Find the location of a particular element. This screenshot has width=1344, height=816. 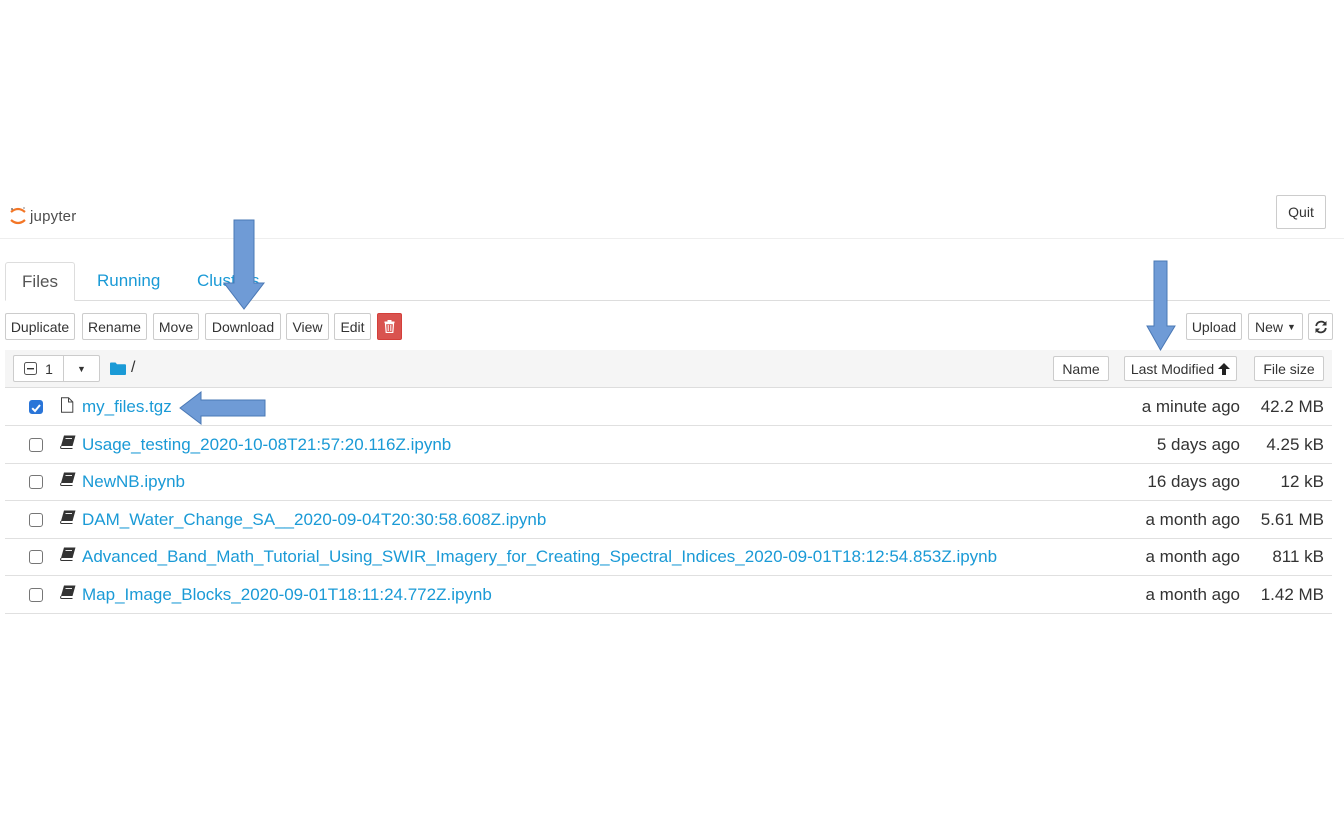

file-row: NewNB.ipynb 16 days ago 12 kB is located at coordinates (668, 482).